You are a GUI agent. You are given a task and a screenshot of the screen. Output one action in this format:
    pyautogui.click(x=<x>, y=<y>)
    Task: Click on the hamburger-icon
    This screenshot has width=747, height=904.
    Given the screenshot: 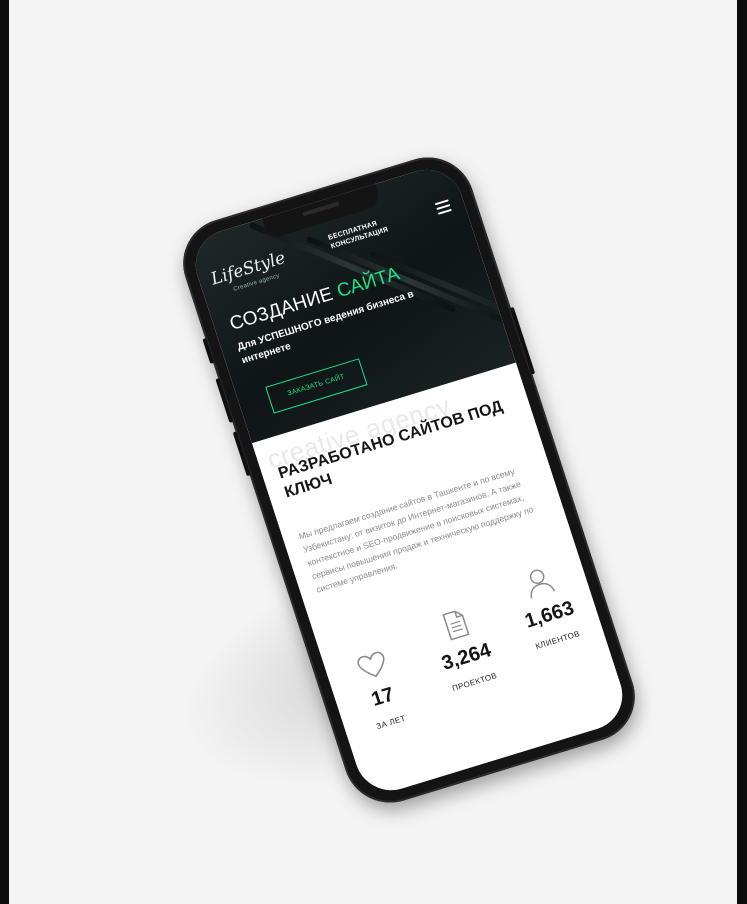 What is the action you would take?
    pyautogui.click(x=443, y=208)
    